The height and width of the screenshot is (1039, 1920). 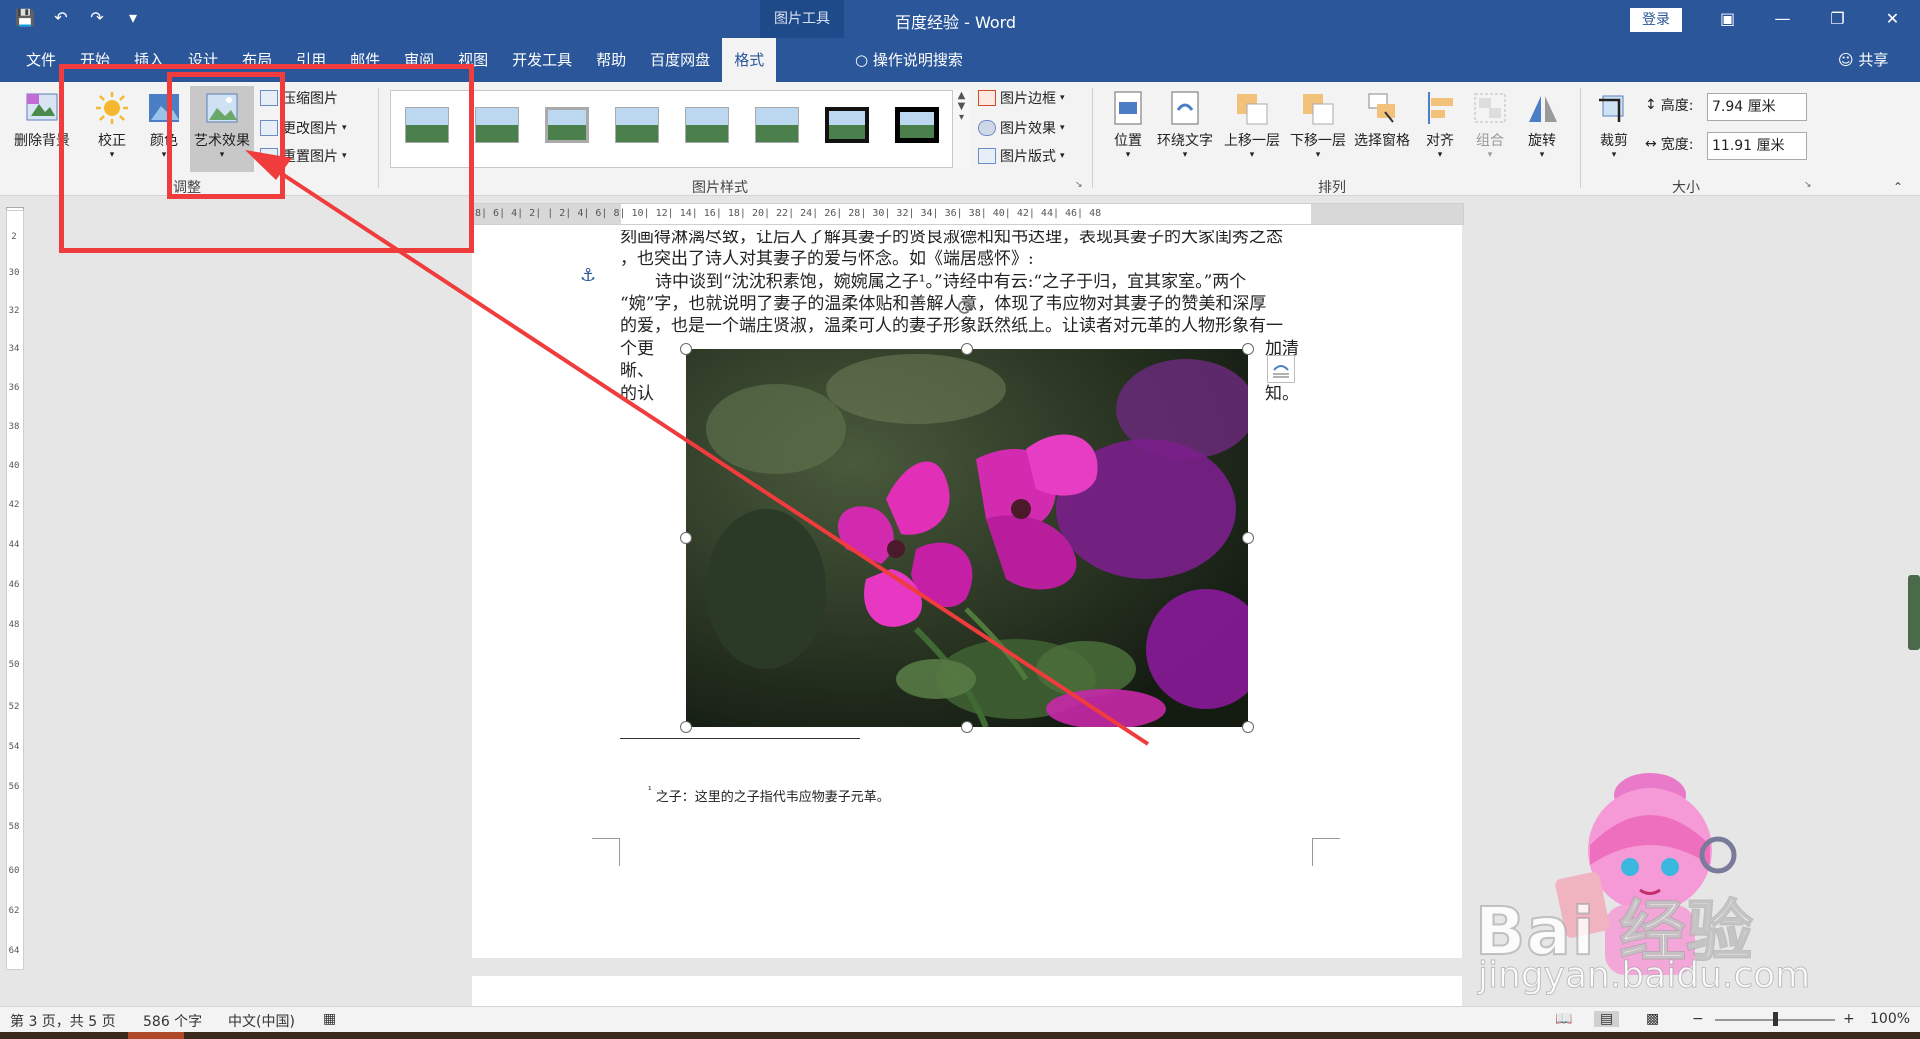 I want to click on wrap-text-button: 环绕文字 ▾, so click(x=1185, y=125).